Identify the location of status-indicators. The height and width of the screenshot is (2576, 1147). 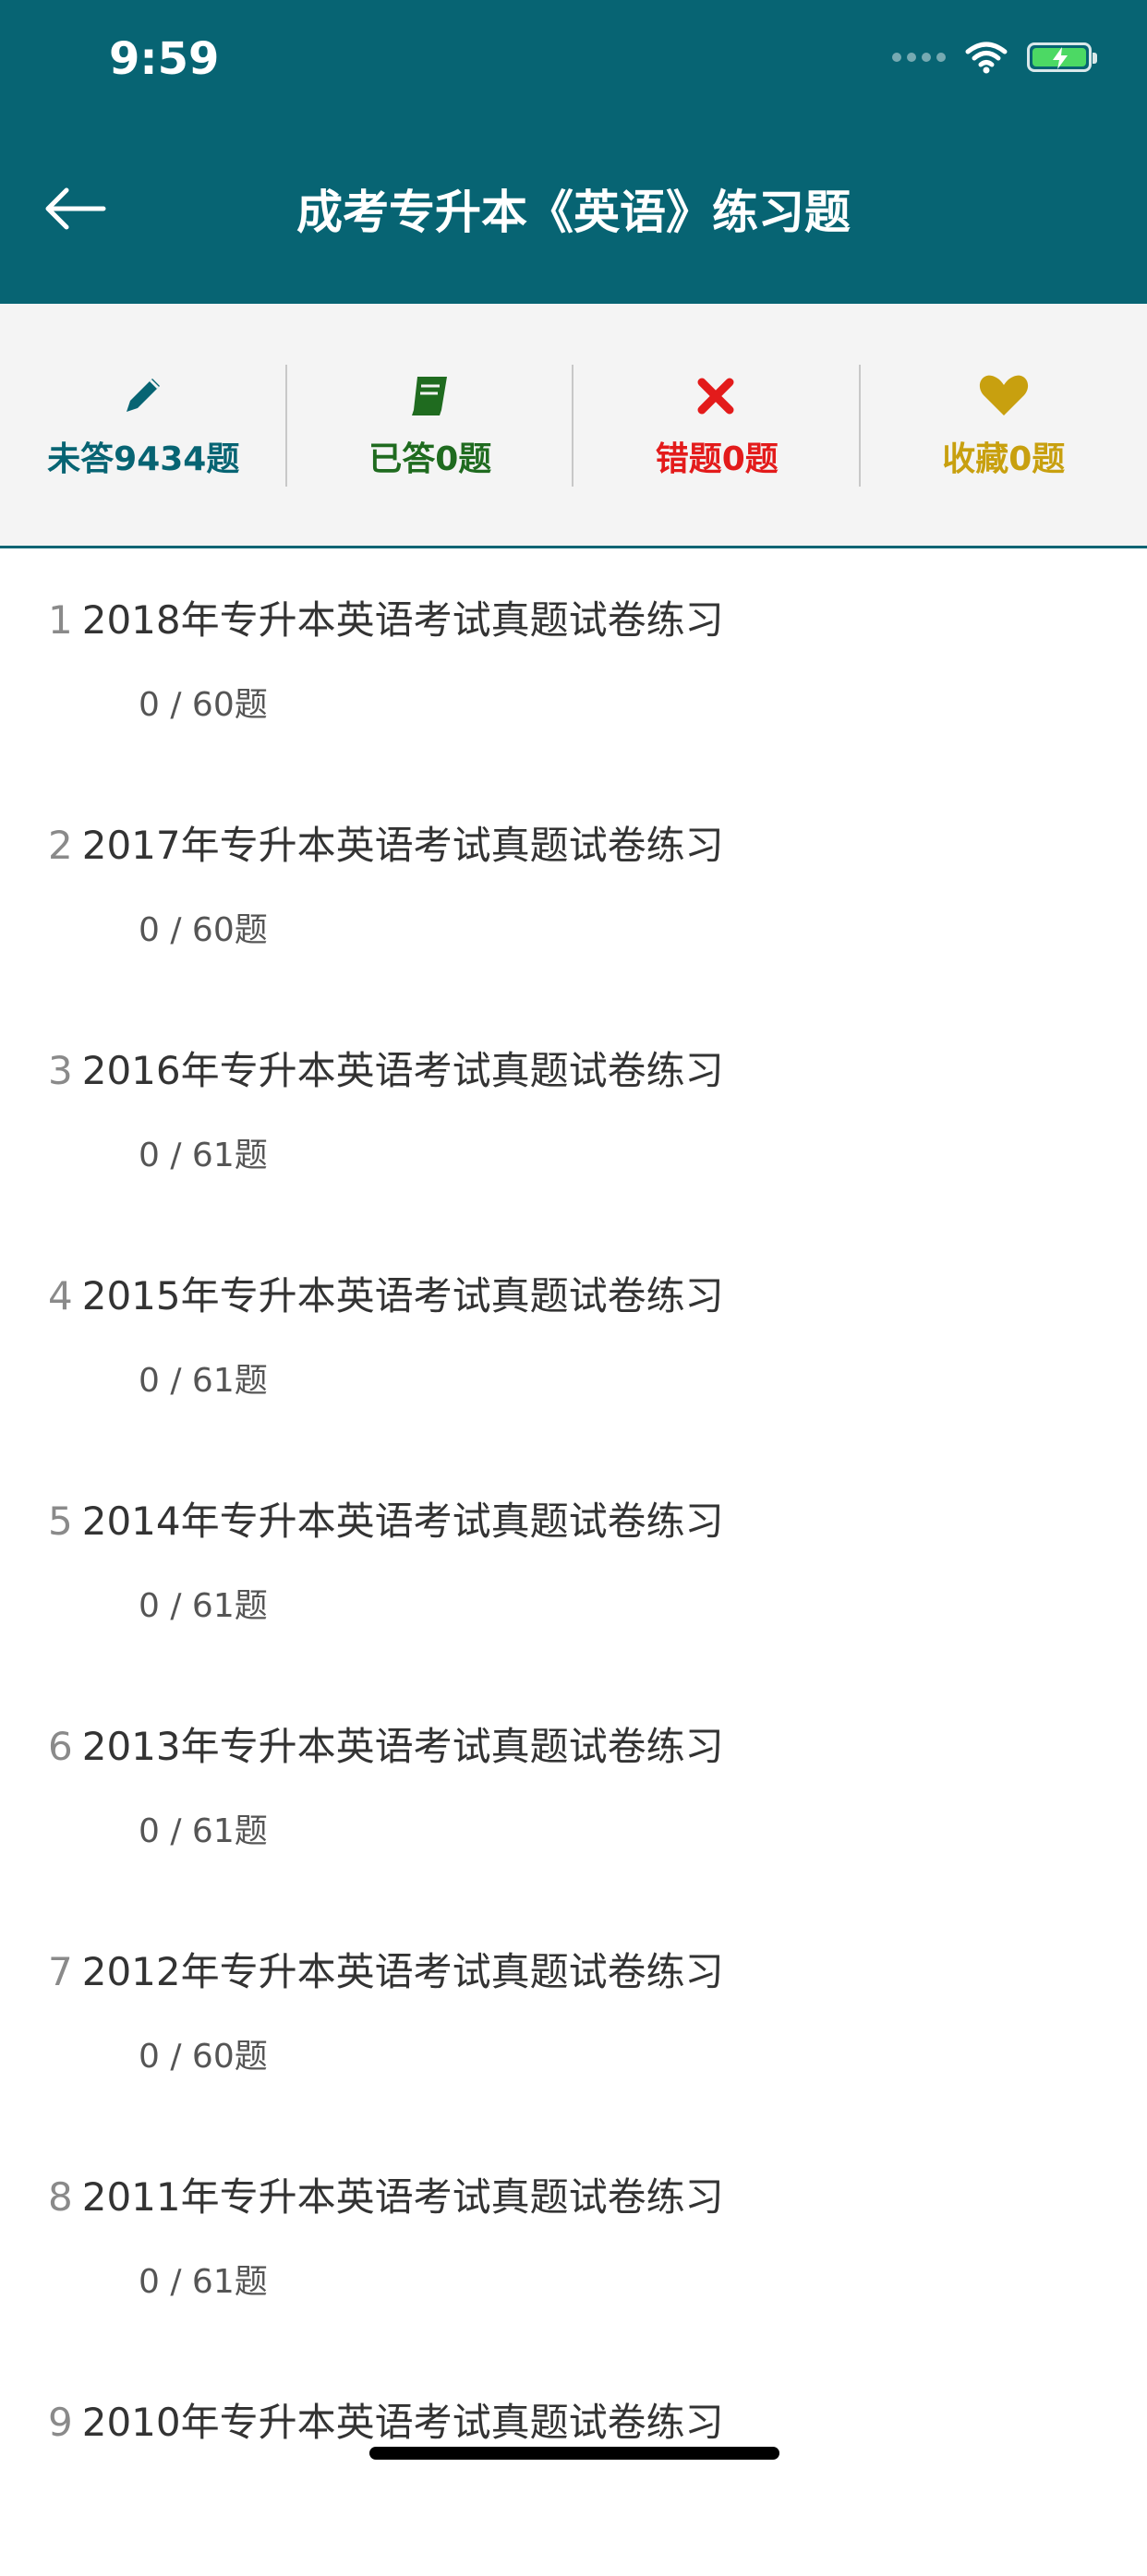
(992, 57).